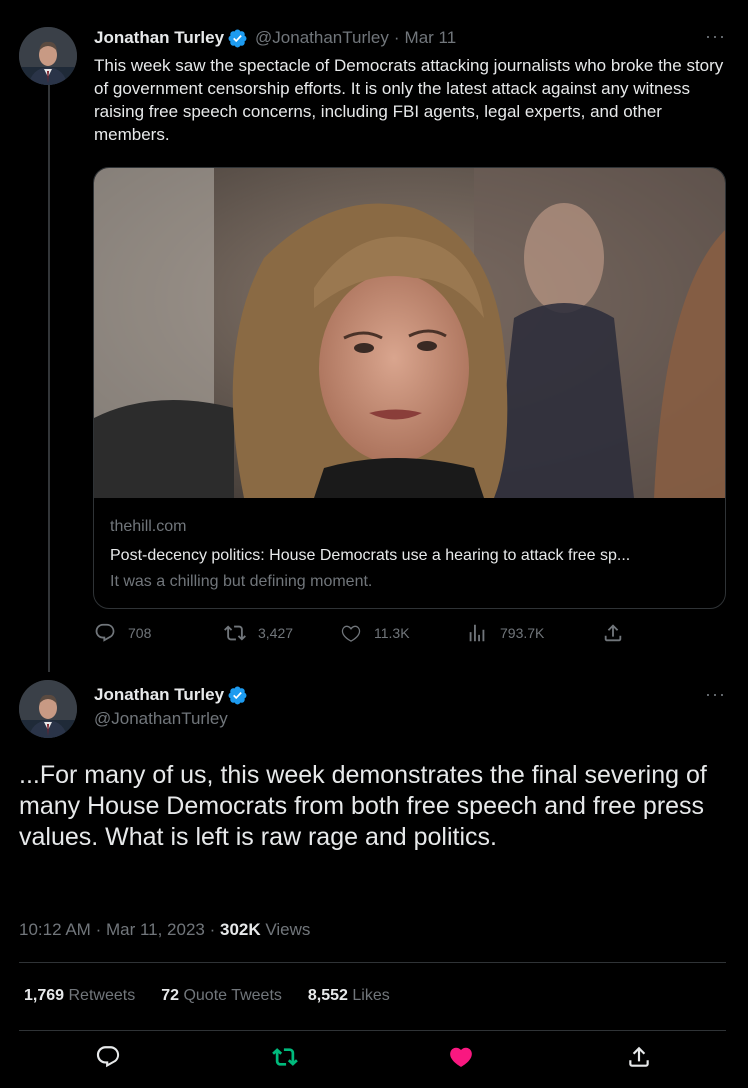 The width and height of the screenshot is (748, 1088). I want to click on tweet-date: Mar 11, so click(431, 38).